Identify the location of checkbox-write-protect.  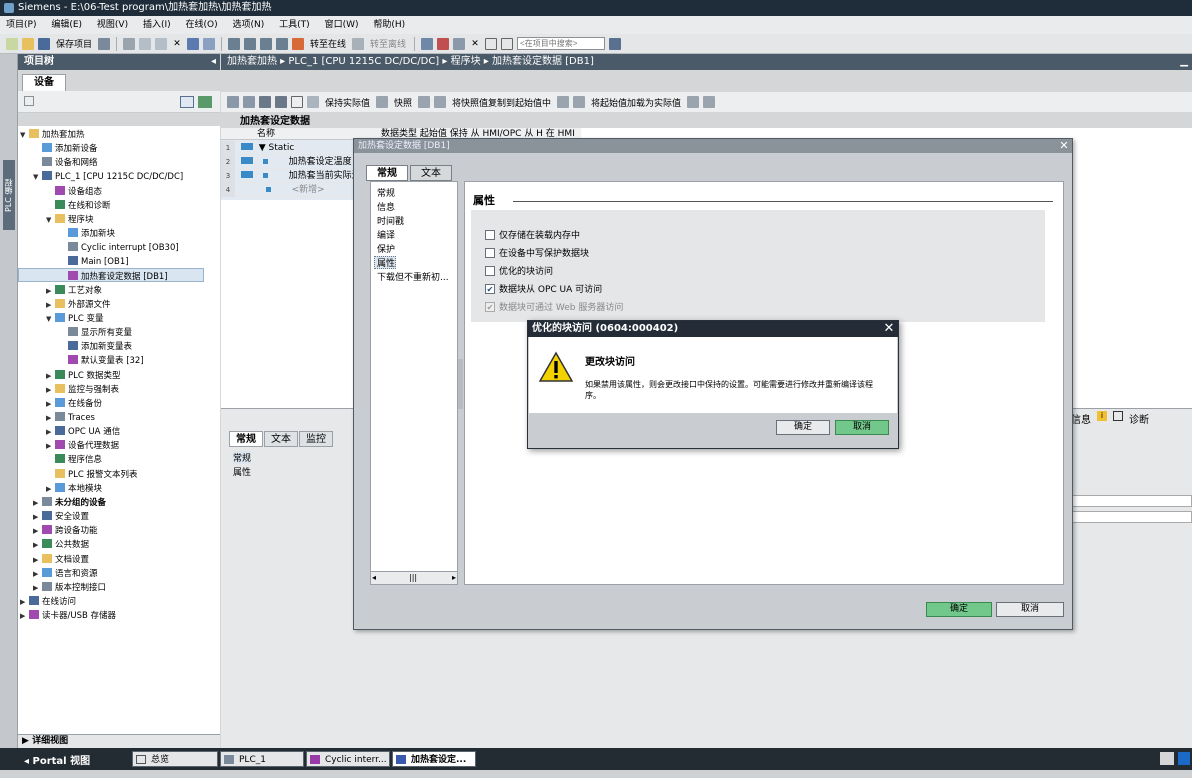
(490, 252).